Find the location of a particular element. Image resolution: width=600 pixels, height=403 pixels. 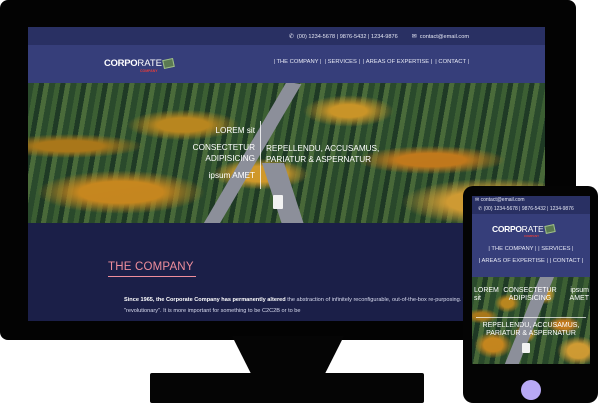

phone-hero-text-2: CONSECTETUR ADIPISICING is located at coordinates (530, 294).